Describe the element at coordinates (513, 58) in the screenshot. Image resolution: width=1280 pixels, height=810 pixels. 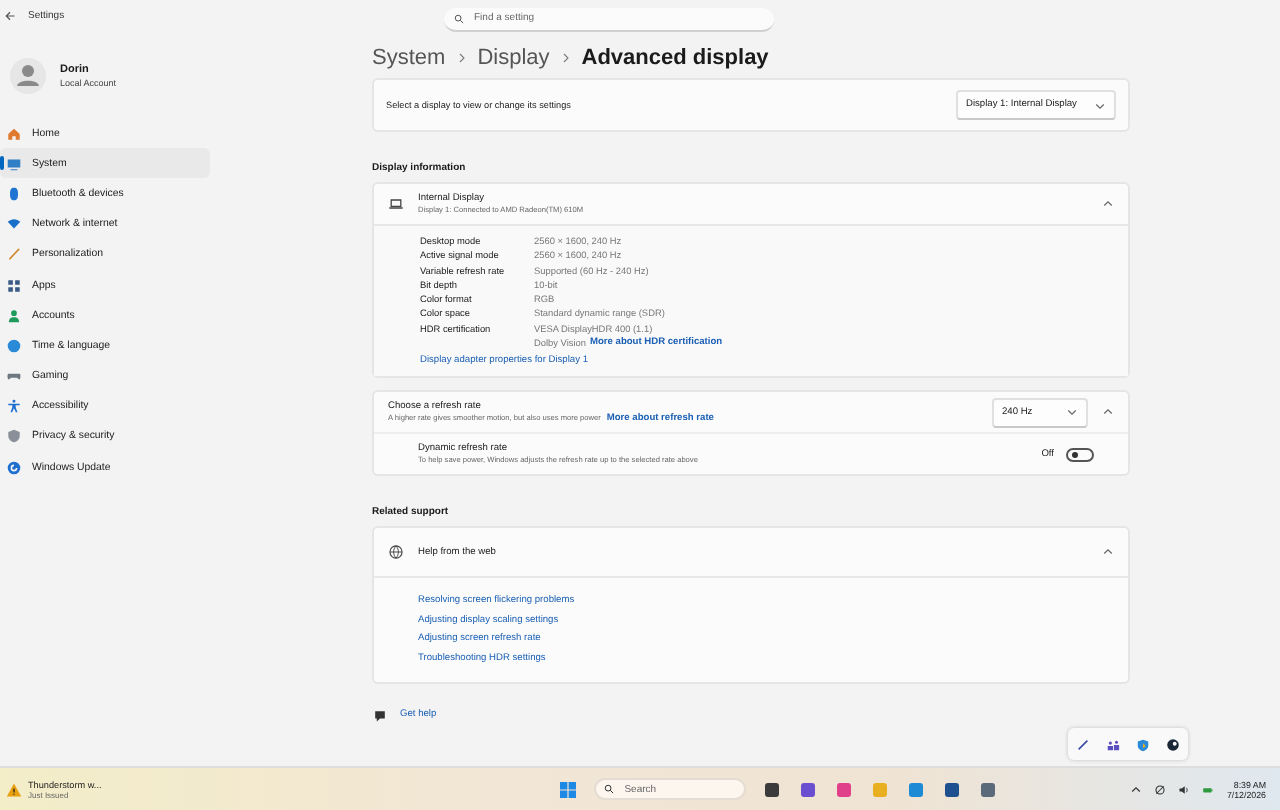
I see `breadcrumb-link: Display` at that location.